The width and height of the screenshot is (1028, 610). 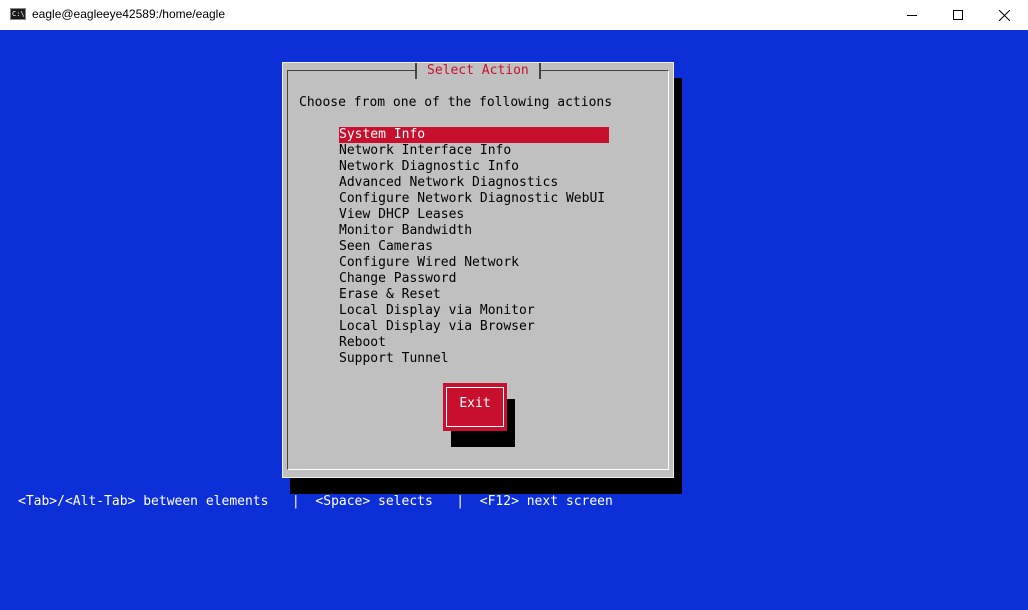 I want to click on maximize-button, so click(x=958, y=15).